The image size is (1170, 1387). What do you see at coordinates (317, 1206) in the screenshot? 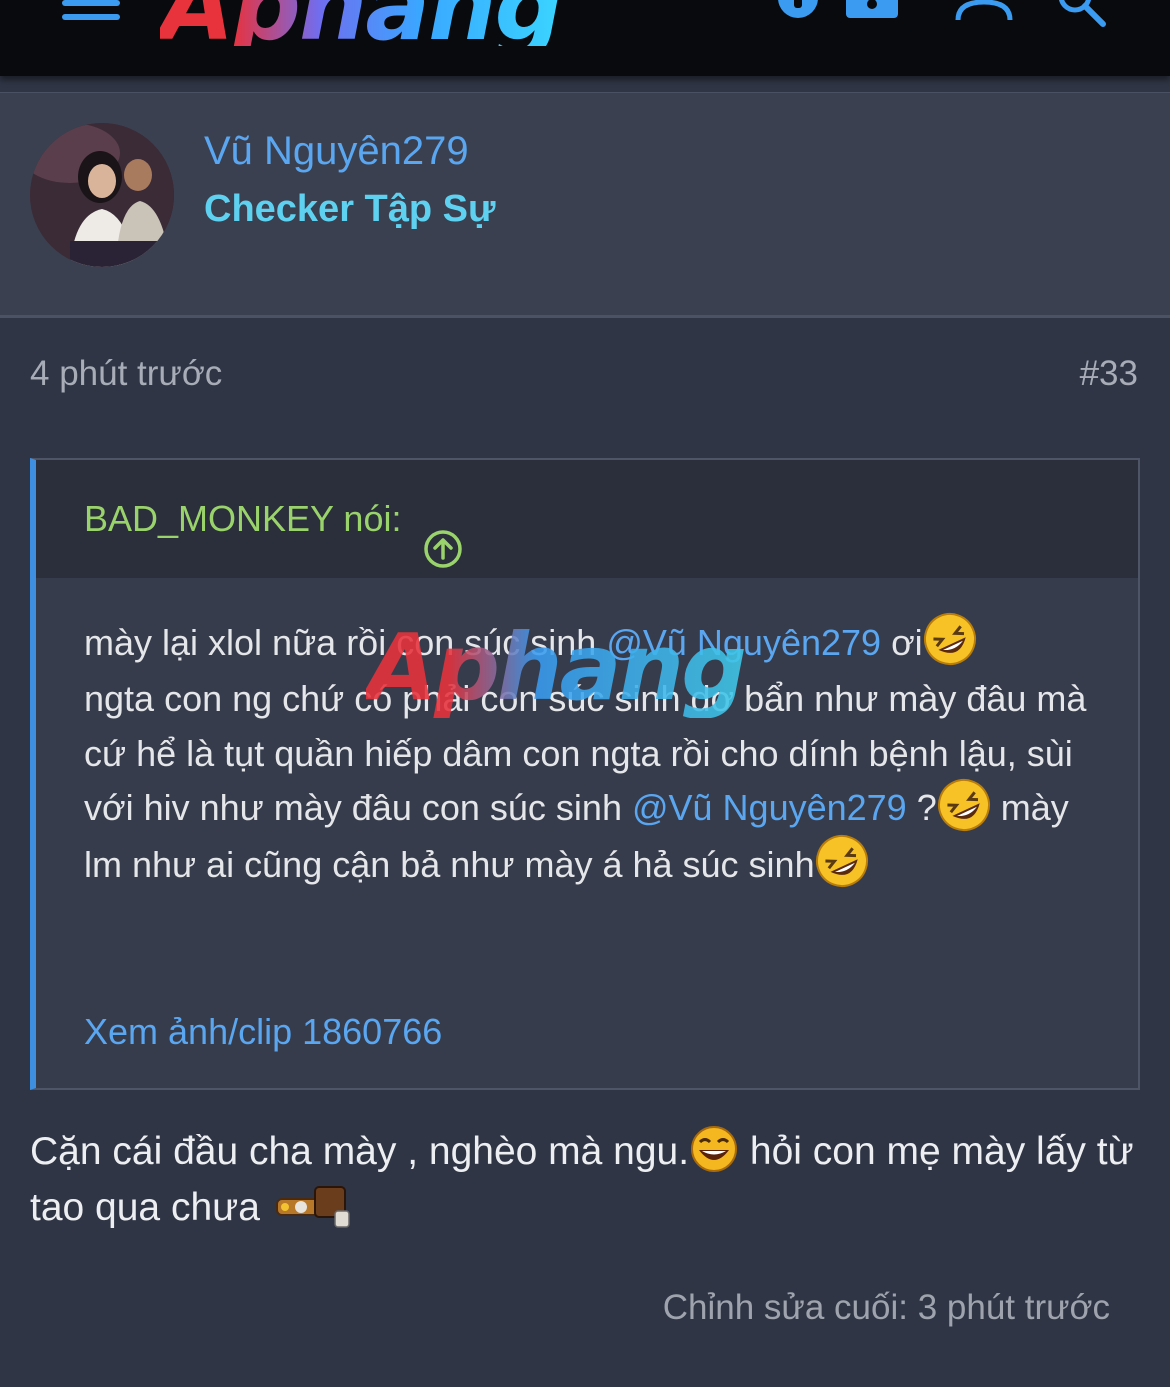
I see `gun-emoji-icon` at bounding box center [317, 1206].